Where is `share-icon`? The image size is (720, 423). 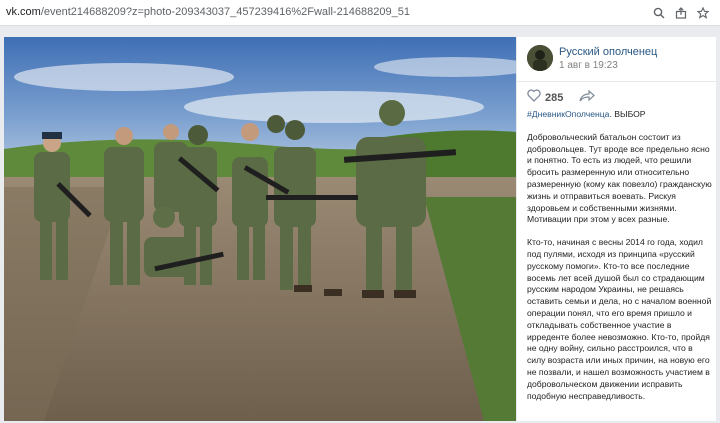 share-icon is located at coordinates (587, 98).